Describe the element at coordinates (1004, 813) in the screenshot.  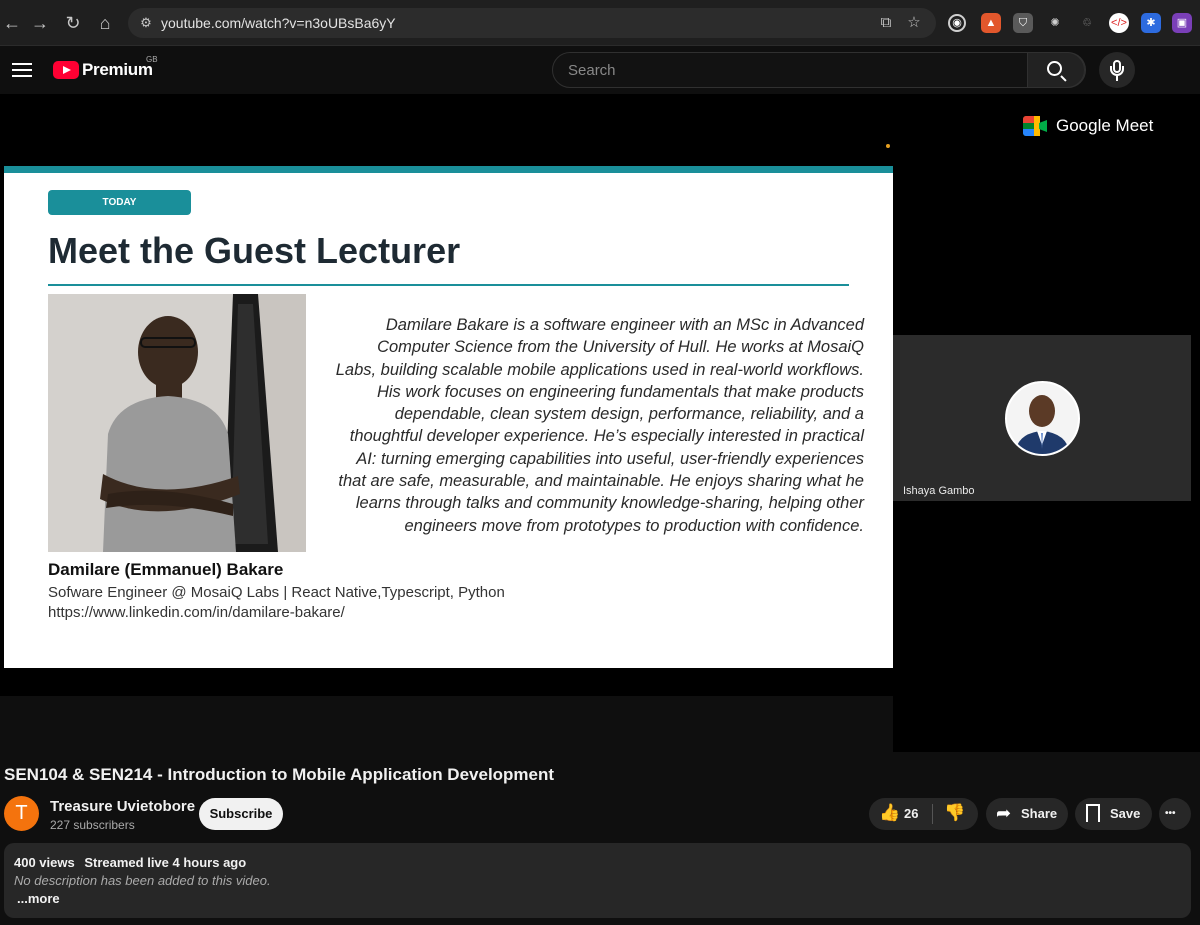
I see `share-icon: ➦` at that location.